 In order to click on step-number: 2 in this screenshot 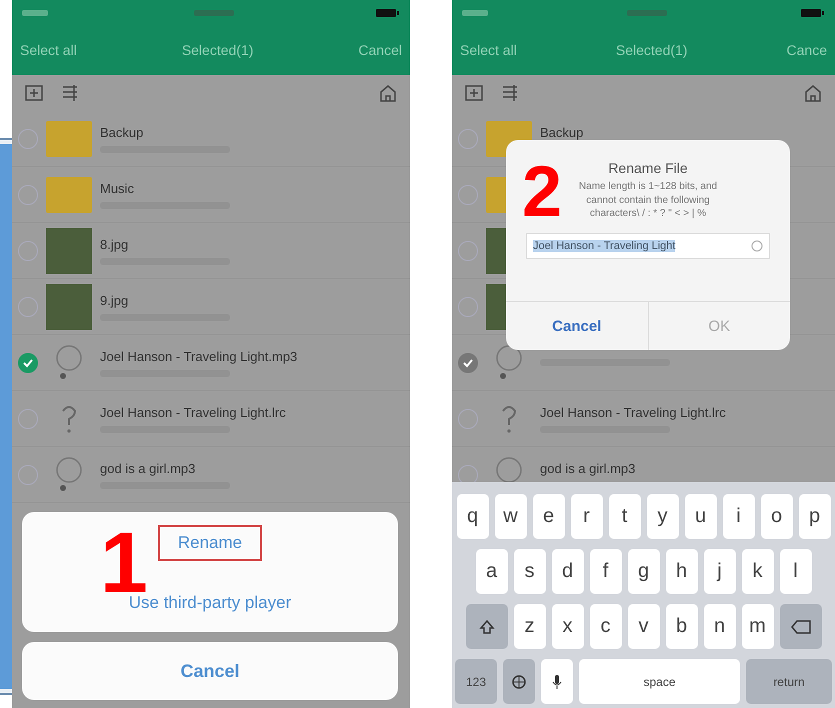, I will do `click(542, 193)`.